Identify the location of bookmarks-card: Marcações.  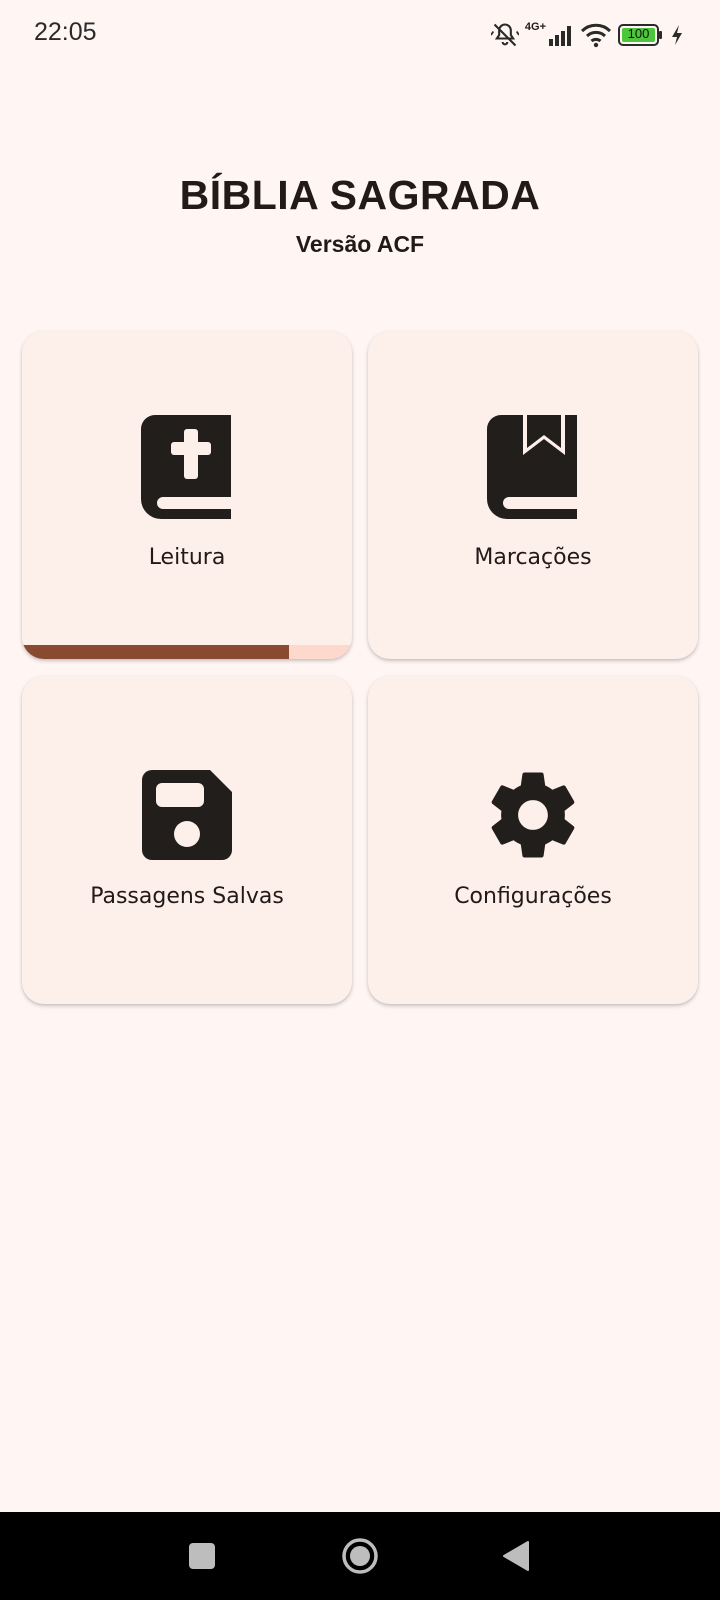
(533, 495).